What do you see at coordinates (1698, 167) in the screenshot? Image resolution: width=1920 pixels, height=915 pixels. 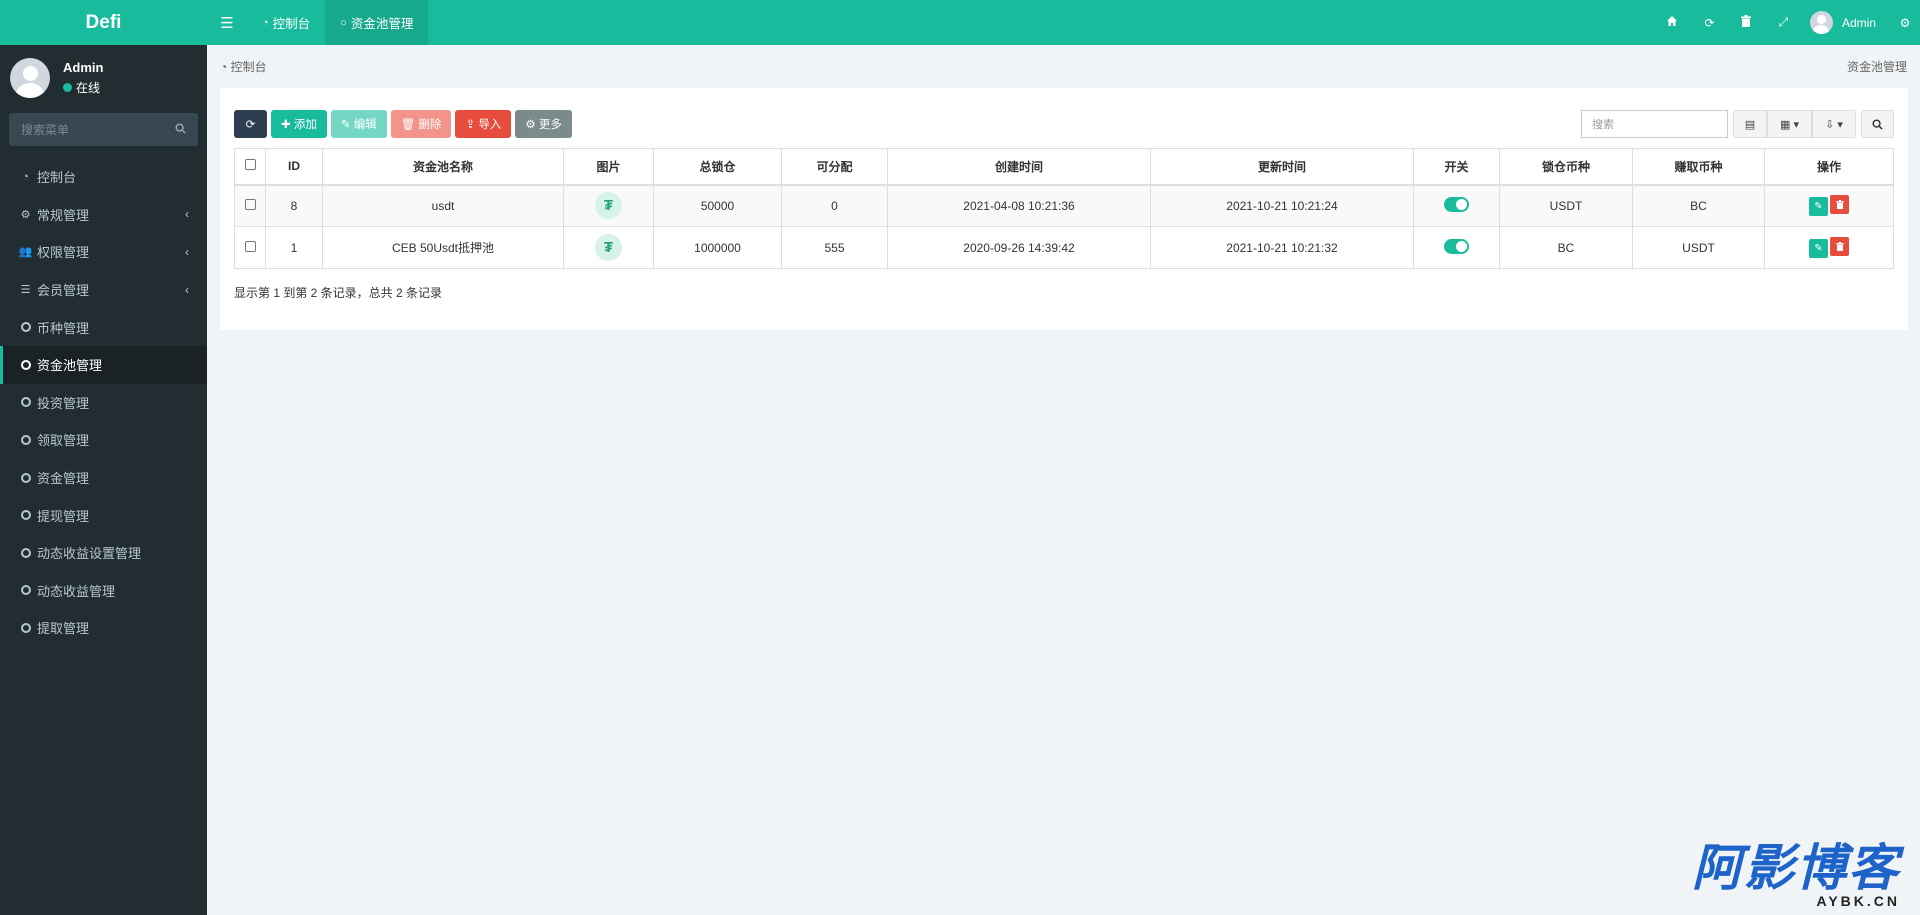 I see `col-earn-currency: 赚取币种` at bounding box center [1698, 167].